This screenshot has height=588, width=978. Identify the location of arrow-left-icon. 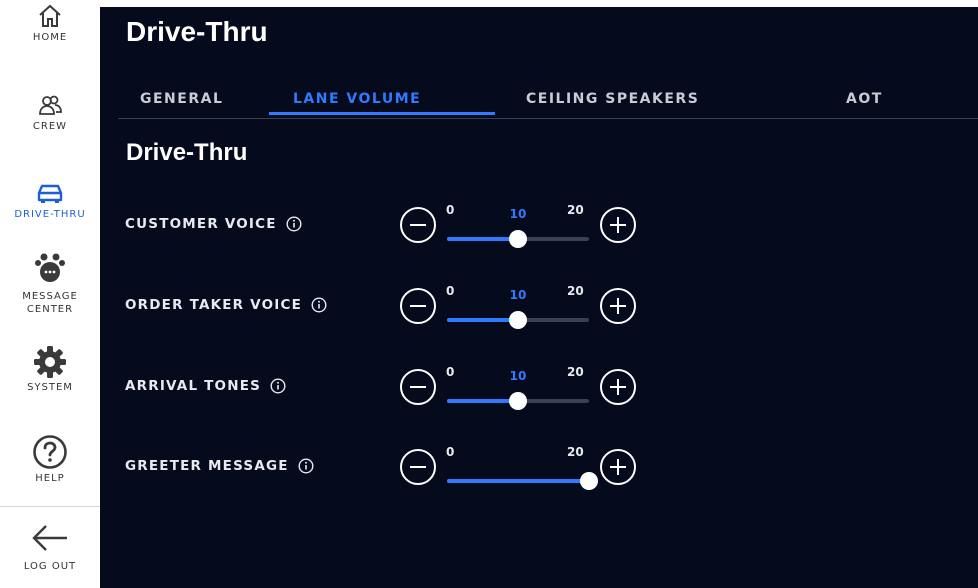
(49, 538).